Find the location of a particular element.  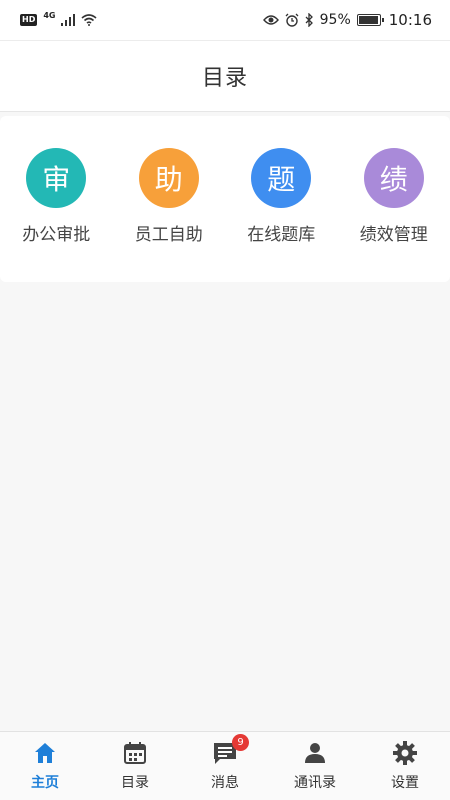

question-bank-icon: 题 is located at coordinates (281, 178).